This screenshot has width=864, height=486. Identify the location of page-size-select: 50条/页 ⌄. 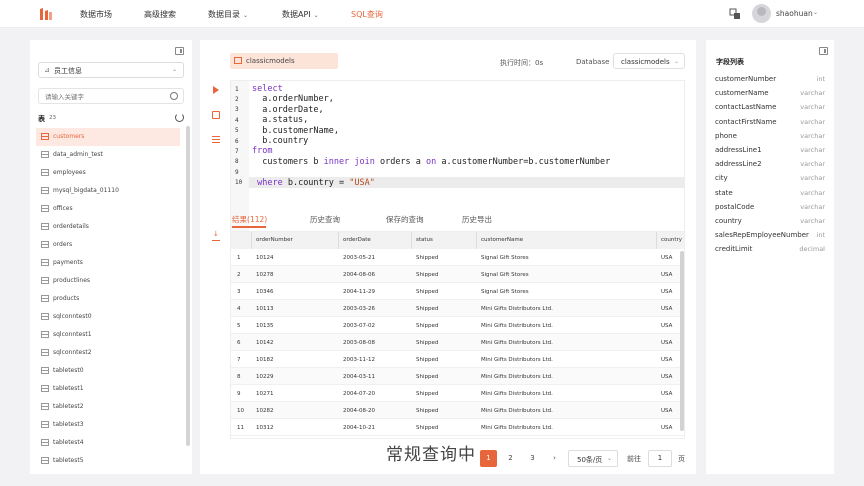
(593, 458).